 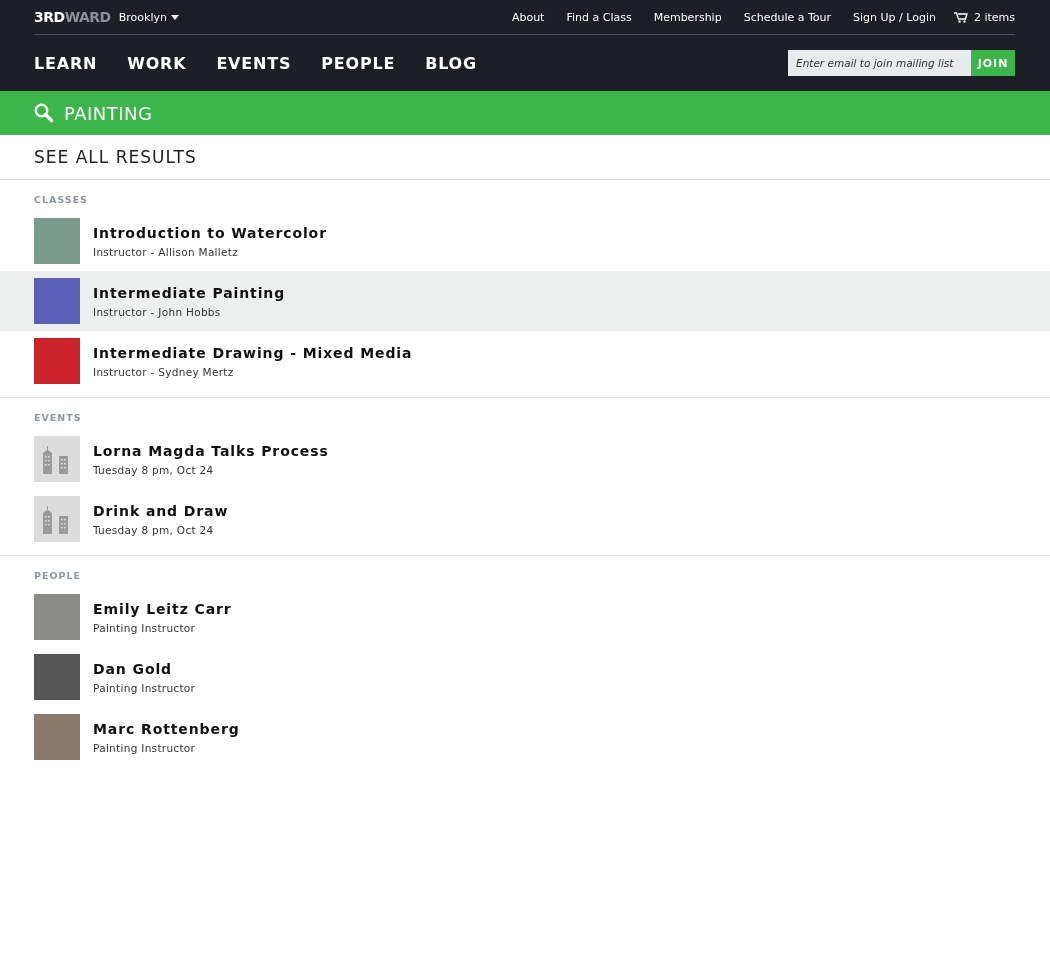 I want to click on caret-icon, so click(x=174, y=17).